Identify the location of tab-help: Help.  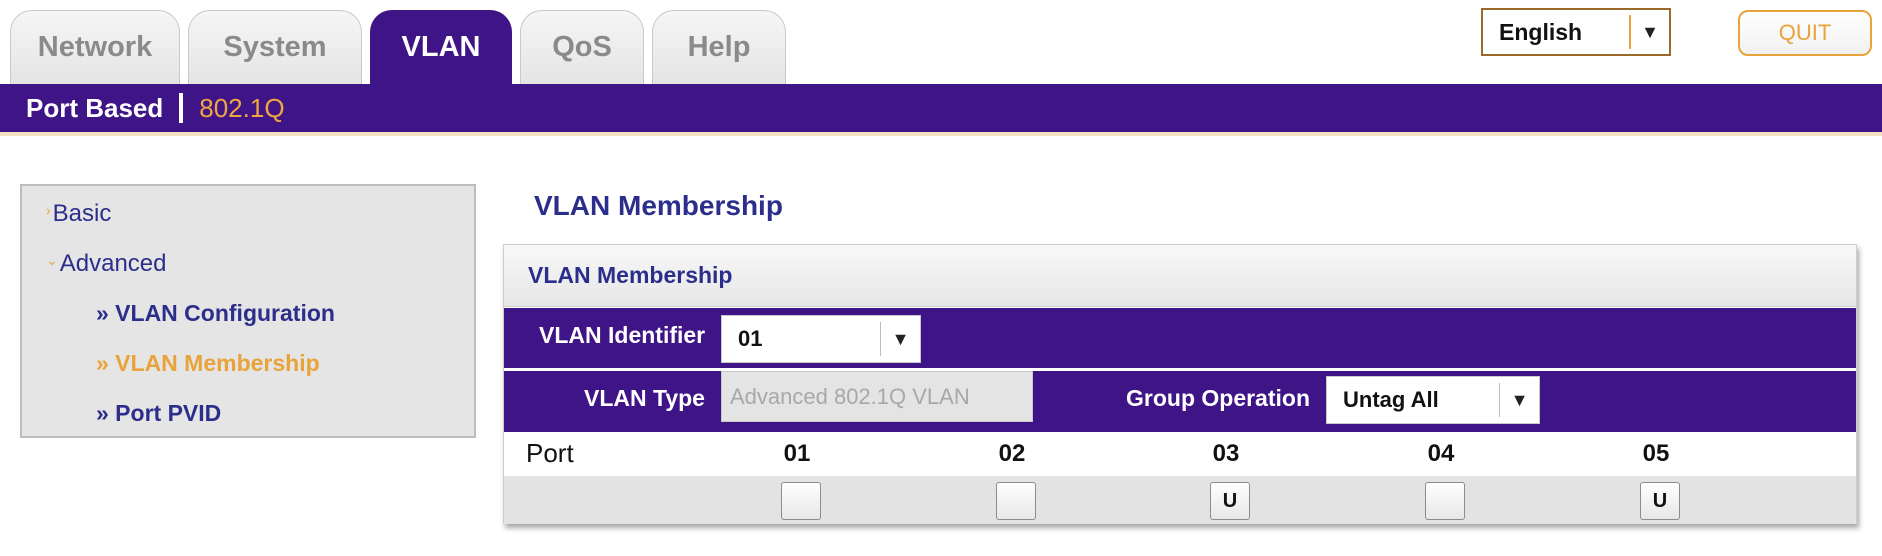
(719, 47).